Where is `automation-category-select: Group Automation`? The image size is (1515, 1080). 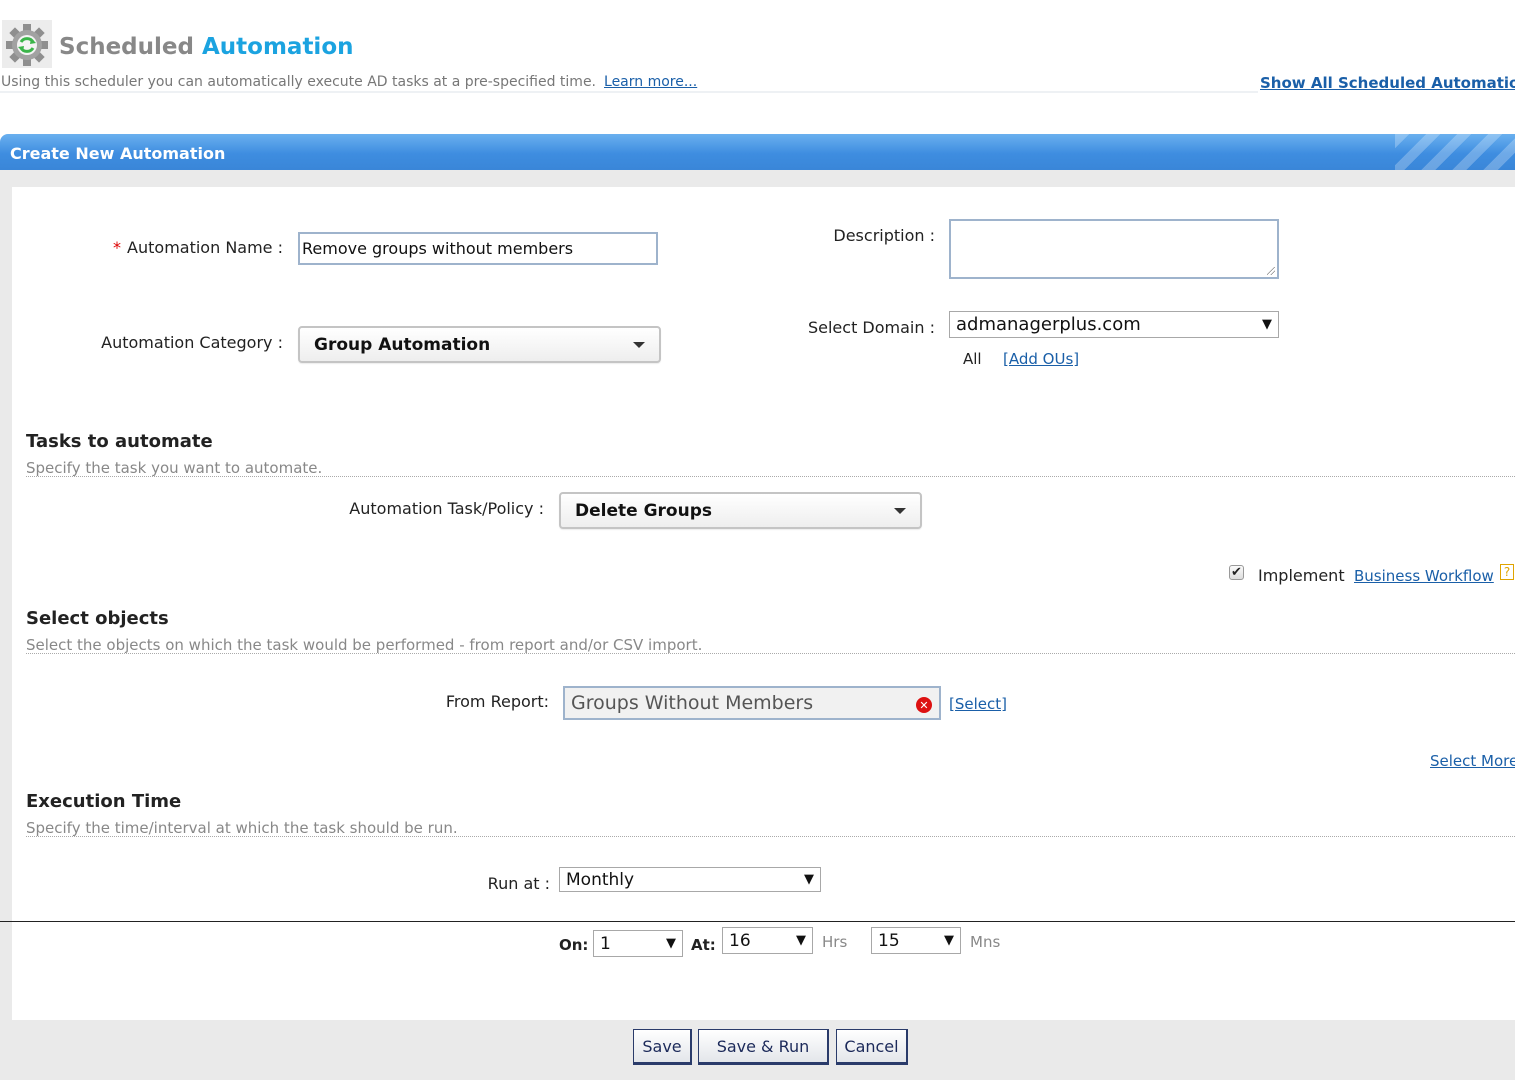
automation-category-select: Group Automation is located at coordinates (479, 344).